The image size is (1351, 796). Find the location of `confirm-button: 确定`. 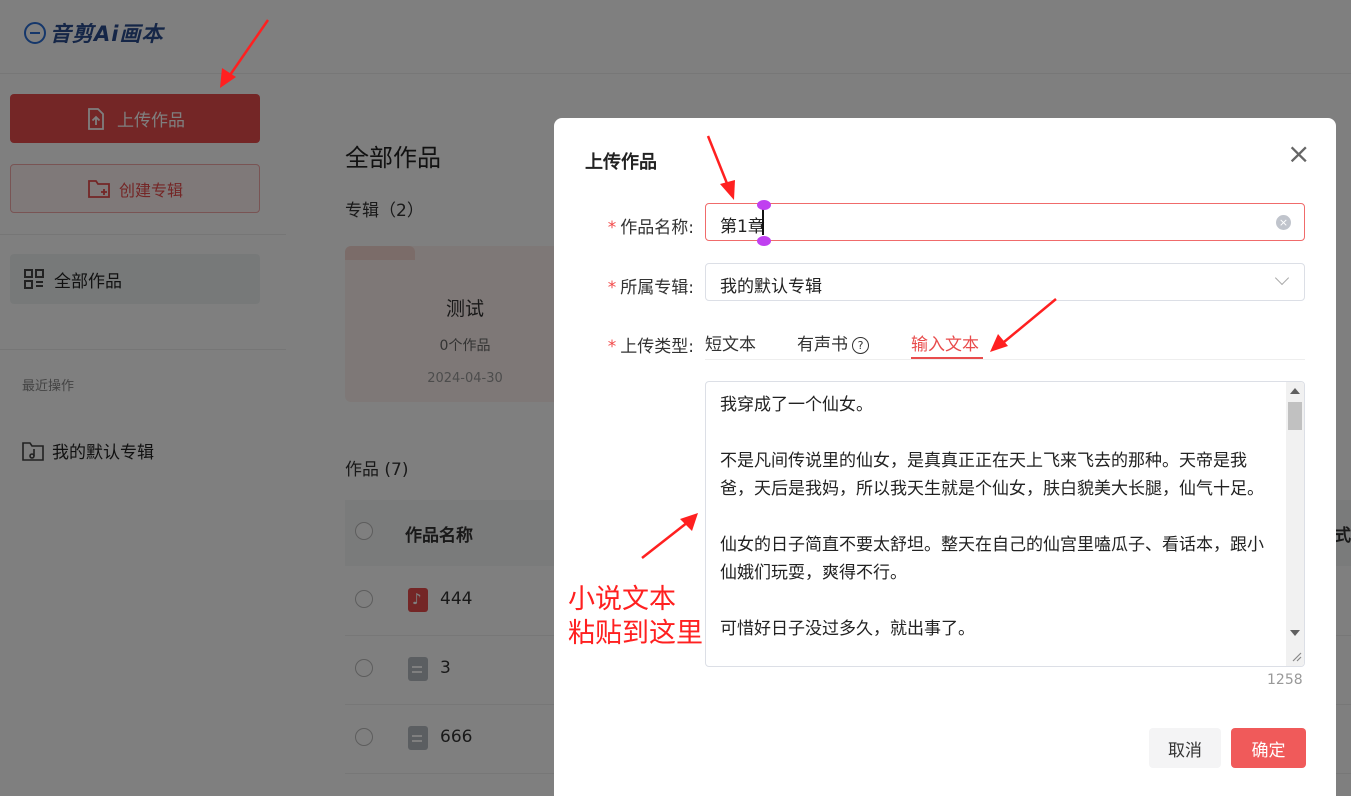

confirm-button: 确定 is located at coordinates (1268, 748).